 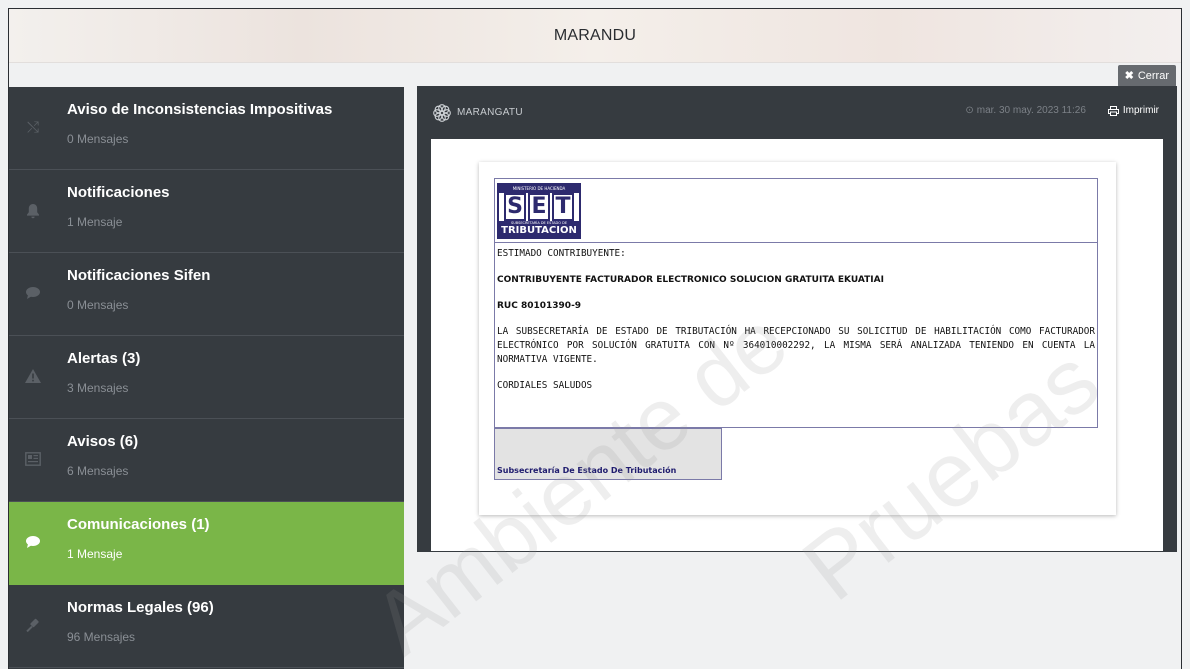 I want to click on sidebar-item-count: 6 Mensajes, so click(x=98, y=471).